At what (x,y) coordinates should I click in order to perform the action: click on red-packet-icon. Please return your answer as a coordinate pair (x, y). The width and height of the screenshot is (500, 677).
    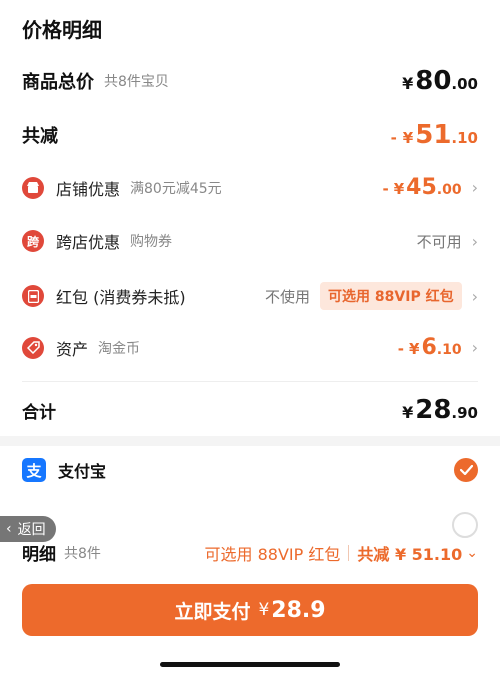
    Looking at the image, I should click on (33, 296).